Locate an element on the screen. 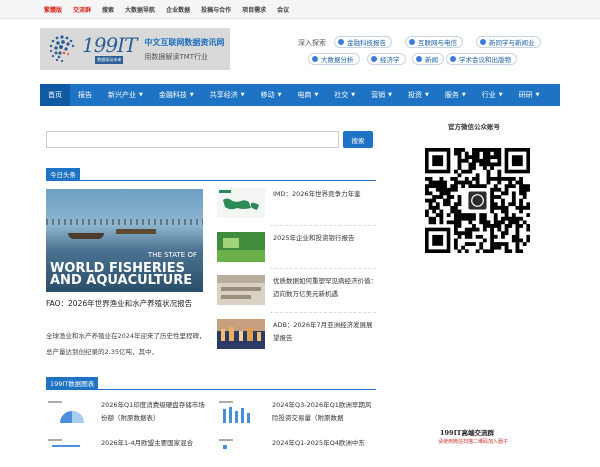  nav-item: 移动 ▼ is located at coordinates (271, 95).